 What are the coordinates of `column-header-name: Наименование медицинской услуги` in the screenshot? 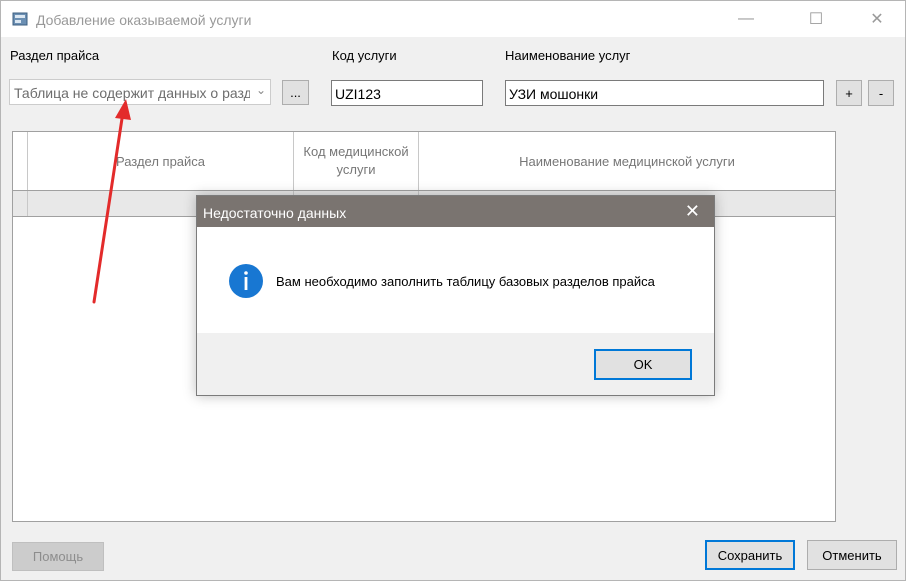 It's located at (627, 161).